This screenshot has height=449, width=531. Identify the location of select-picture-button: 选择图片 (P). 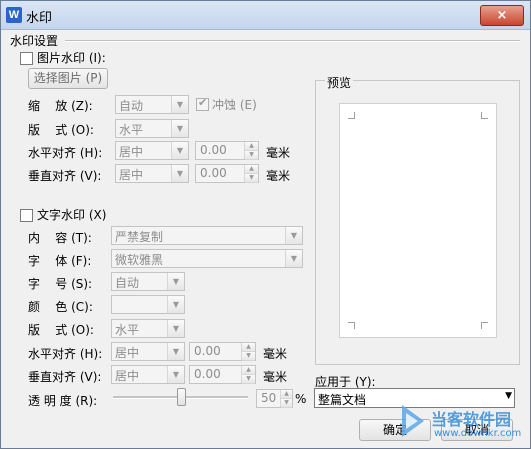
(68, 78).